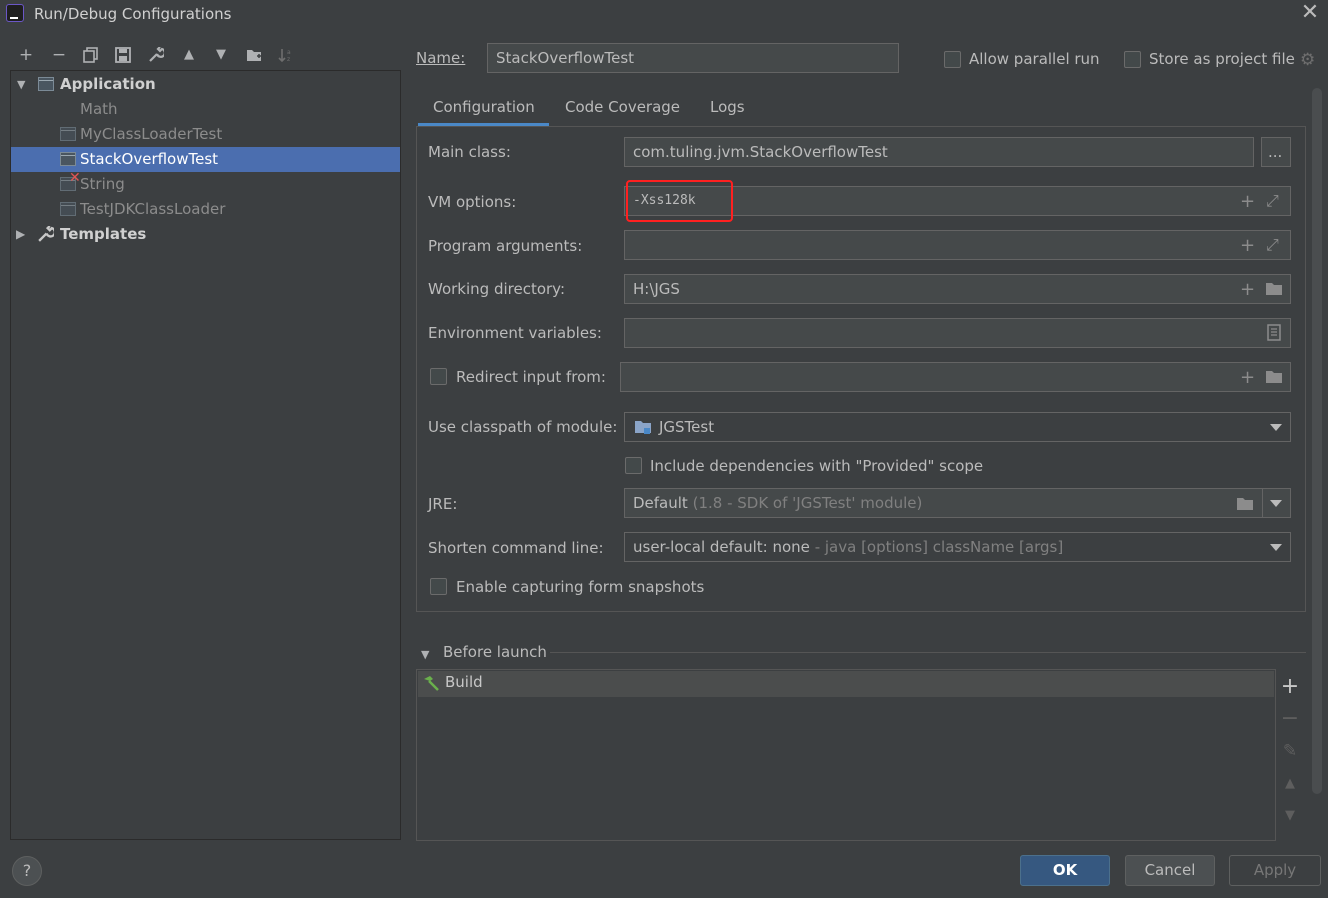 This screenshot has width=1328, height=898. What do you see at coordinates (939, 547) in the screenshot?
I see `shorten-hint: - java [options] className [args]` at bounding box center [939, 547].